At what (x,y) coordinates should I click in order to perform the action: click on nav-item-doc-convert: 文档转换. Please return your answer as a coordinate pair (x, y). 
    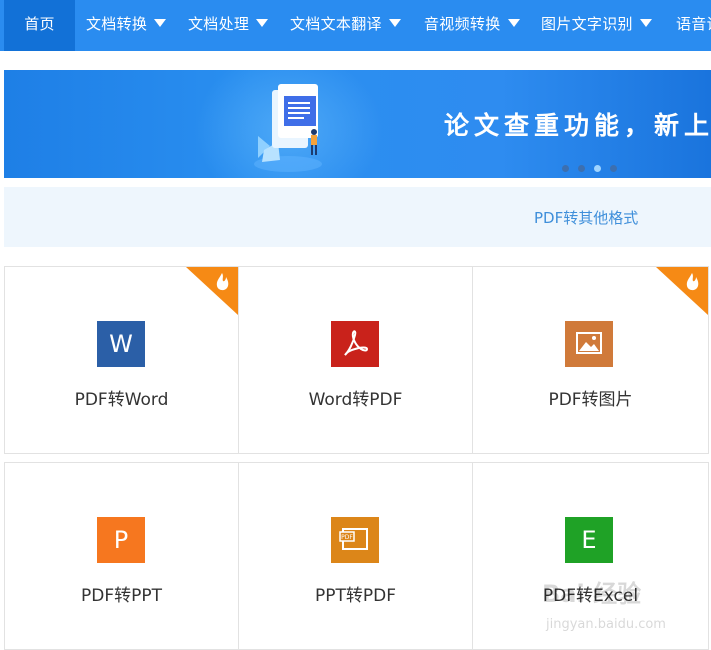
    Looking at the image, I should click on (126, 25).